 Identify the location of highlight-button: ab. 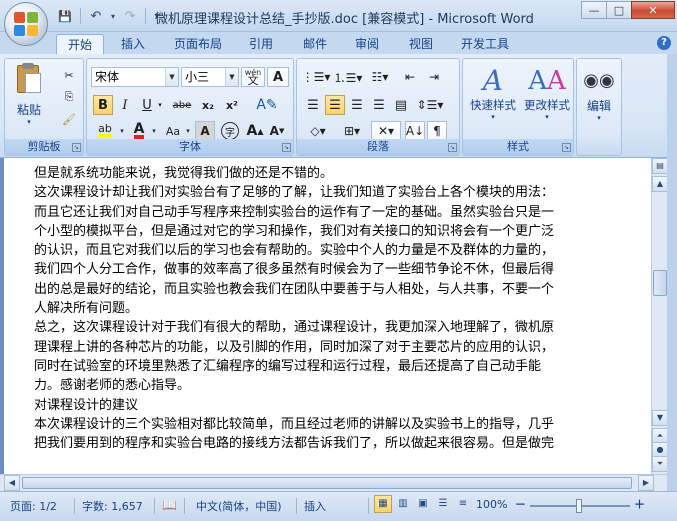
(105, 131).